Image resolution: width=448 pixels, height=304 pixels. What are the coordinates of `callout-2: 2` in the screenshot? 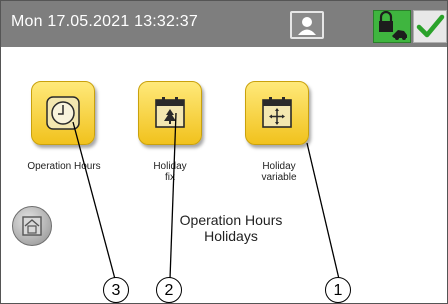 It's located at (169, 290).